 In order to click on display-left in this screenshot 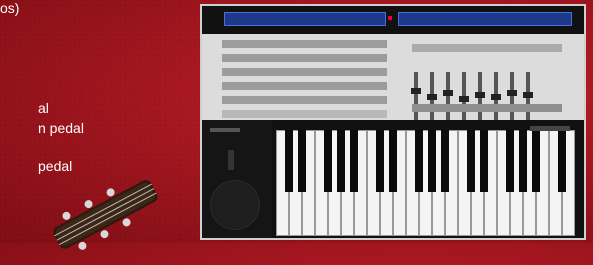, I will do `click(305, 19)`.